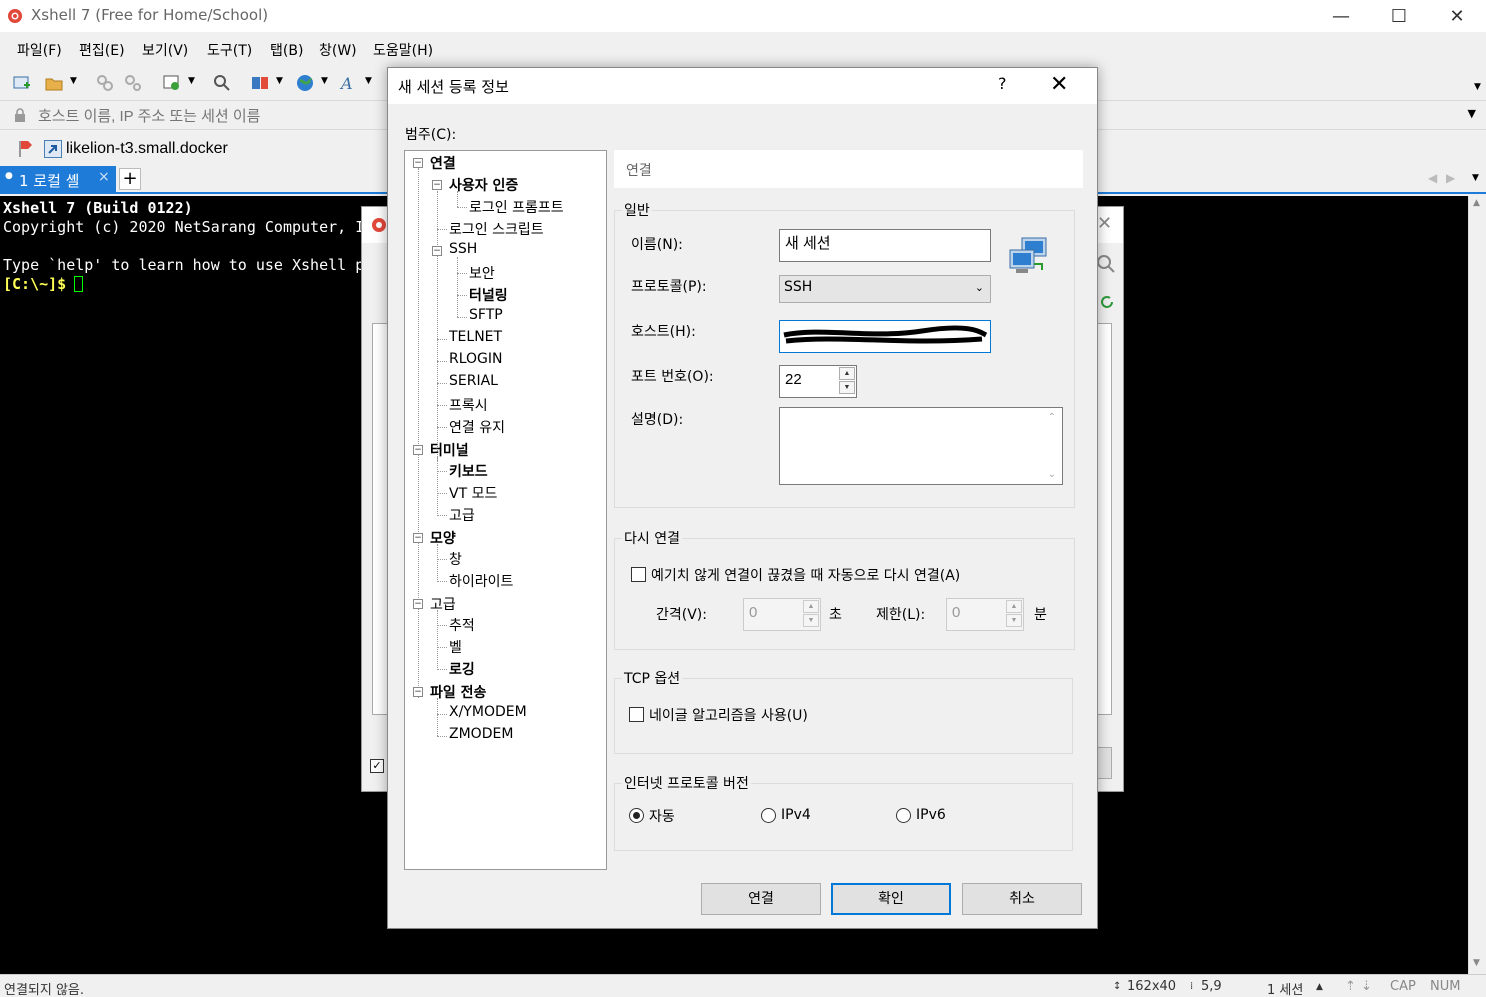 This screenshot has width=1486, height=997. Describe the element at coordinates (130, 179) in the screenshot. I see `add-tab-button: +` at that location.